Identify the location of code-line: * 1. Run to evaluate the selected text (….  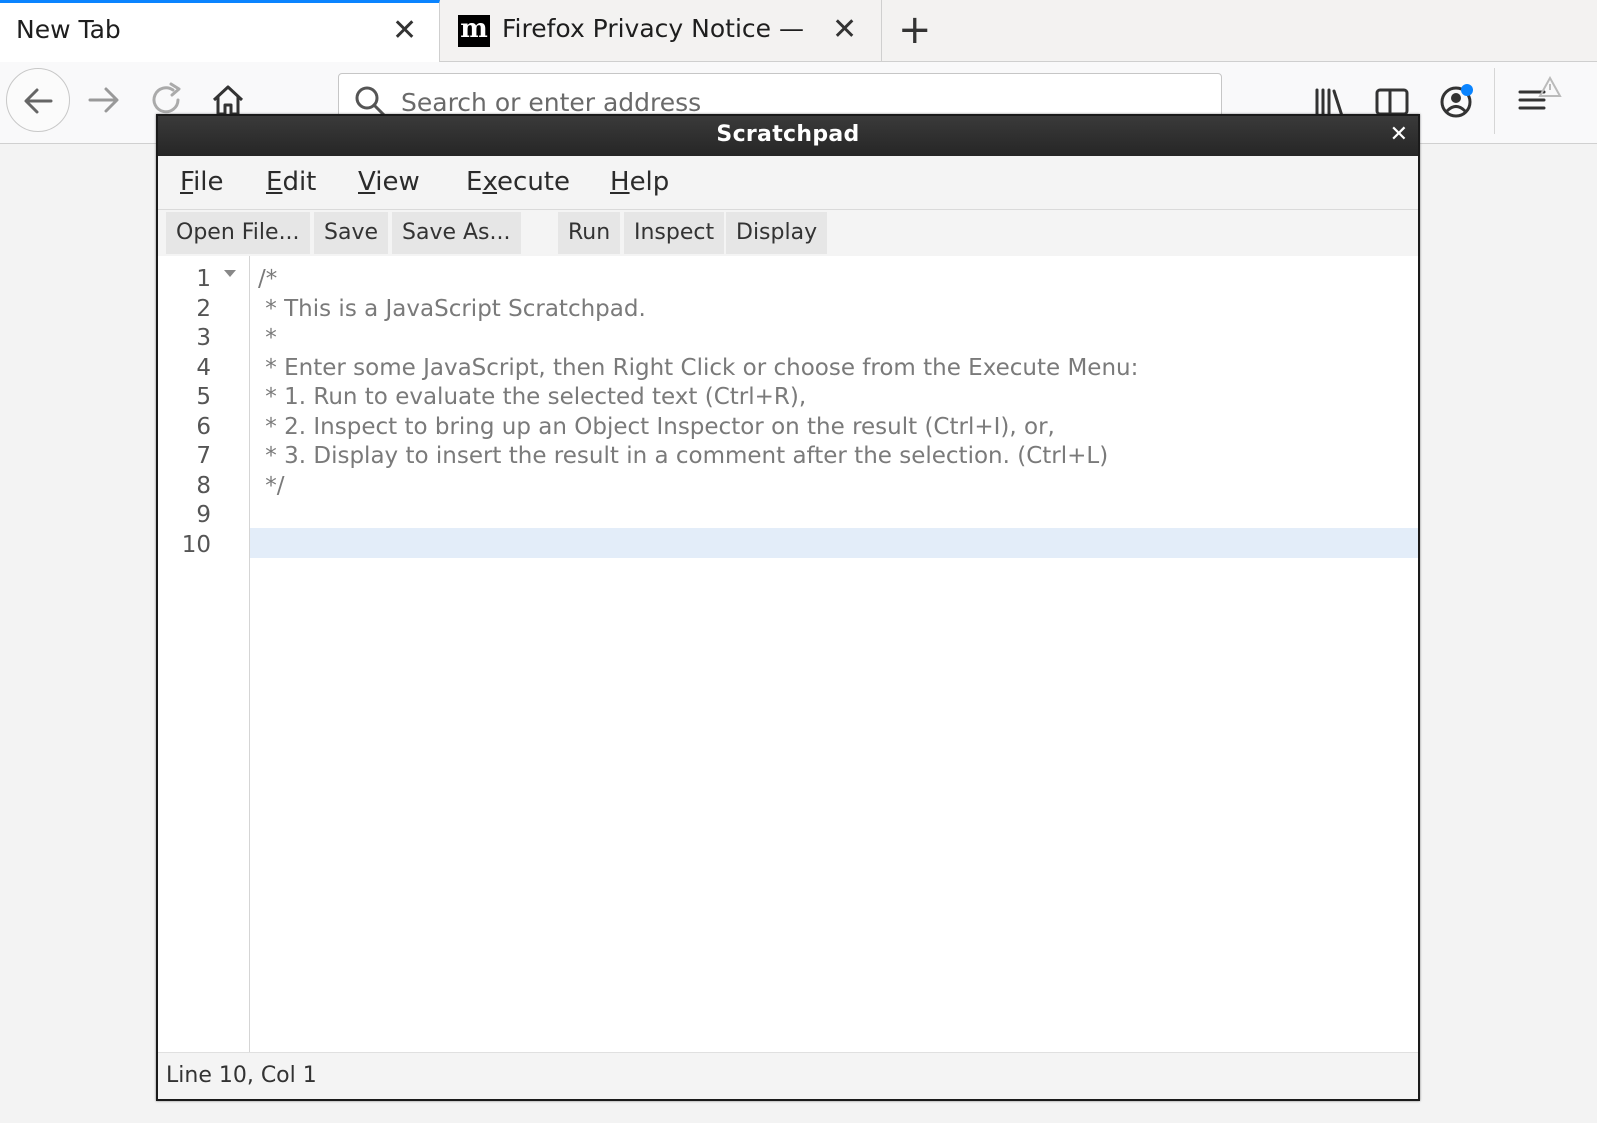
(532, 397).